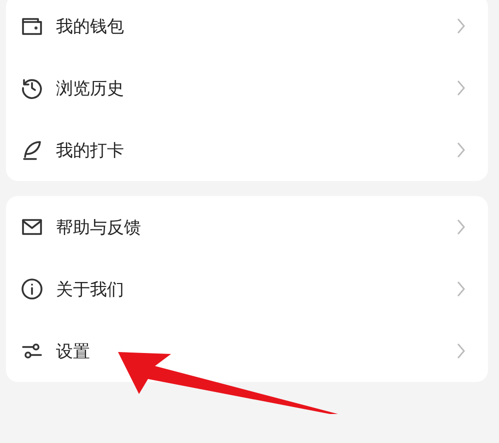 The height and width of the screenshot is (443, 499). I want to click on history-icon, so click(32, 88).